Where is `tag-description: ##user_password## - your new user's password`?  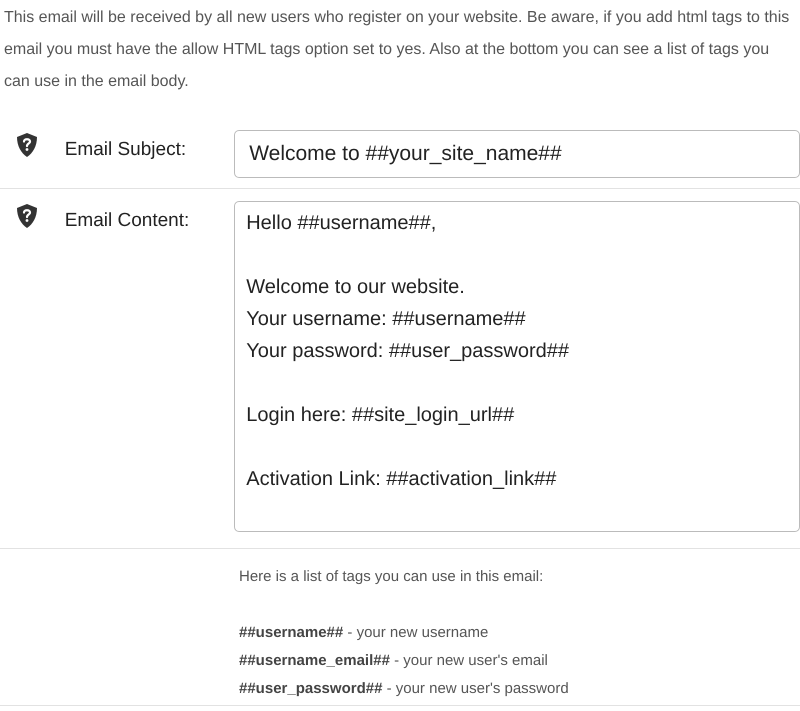
tag-description: ##user_password## - your new user's password is located at coordinates (404, 689).